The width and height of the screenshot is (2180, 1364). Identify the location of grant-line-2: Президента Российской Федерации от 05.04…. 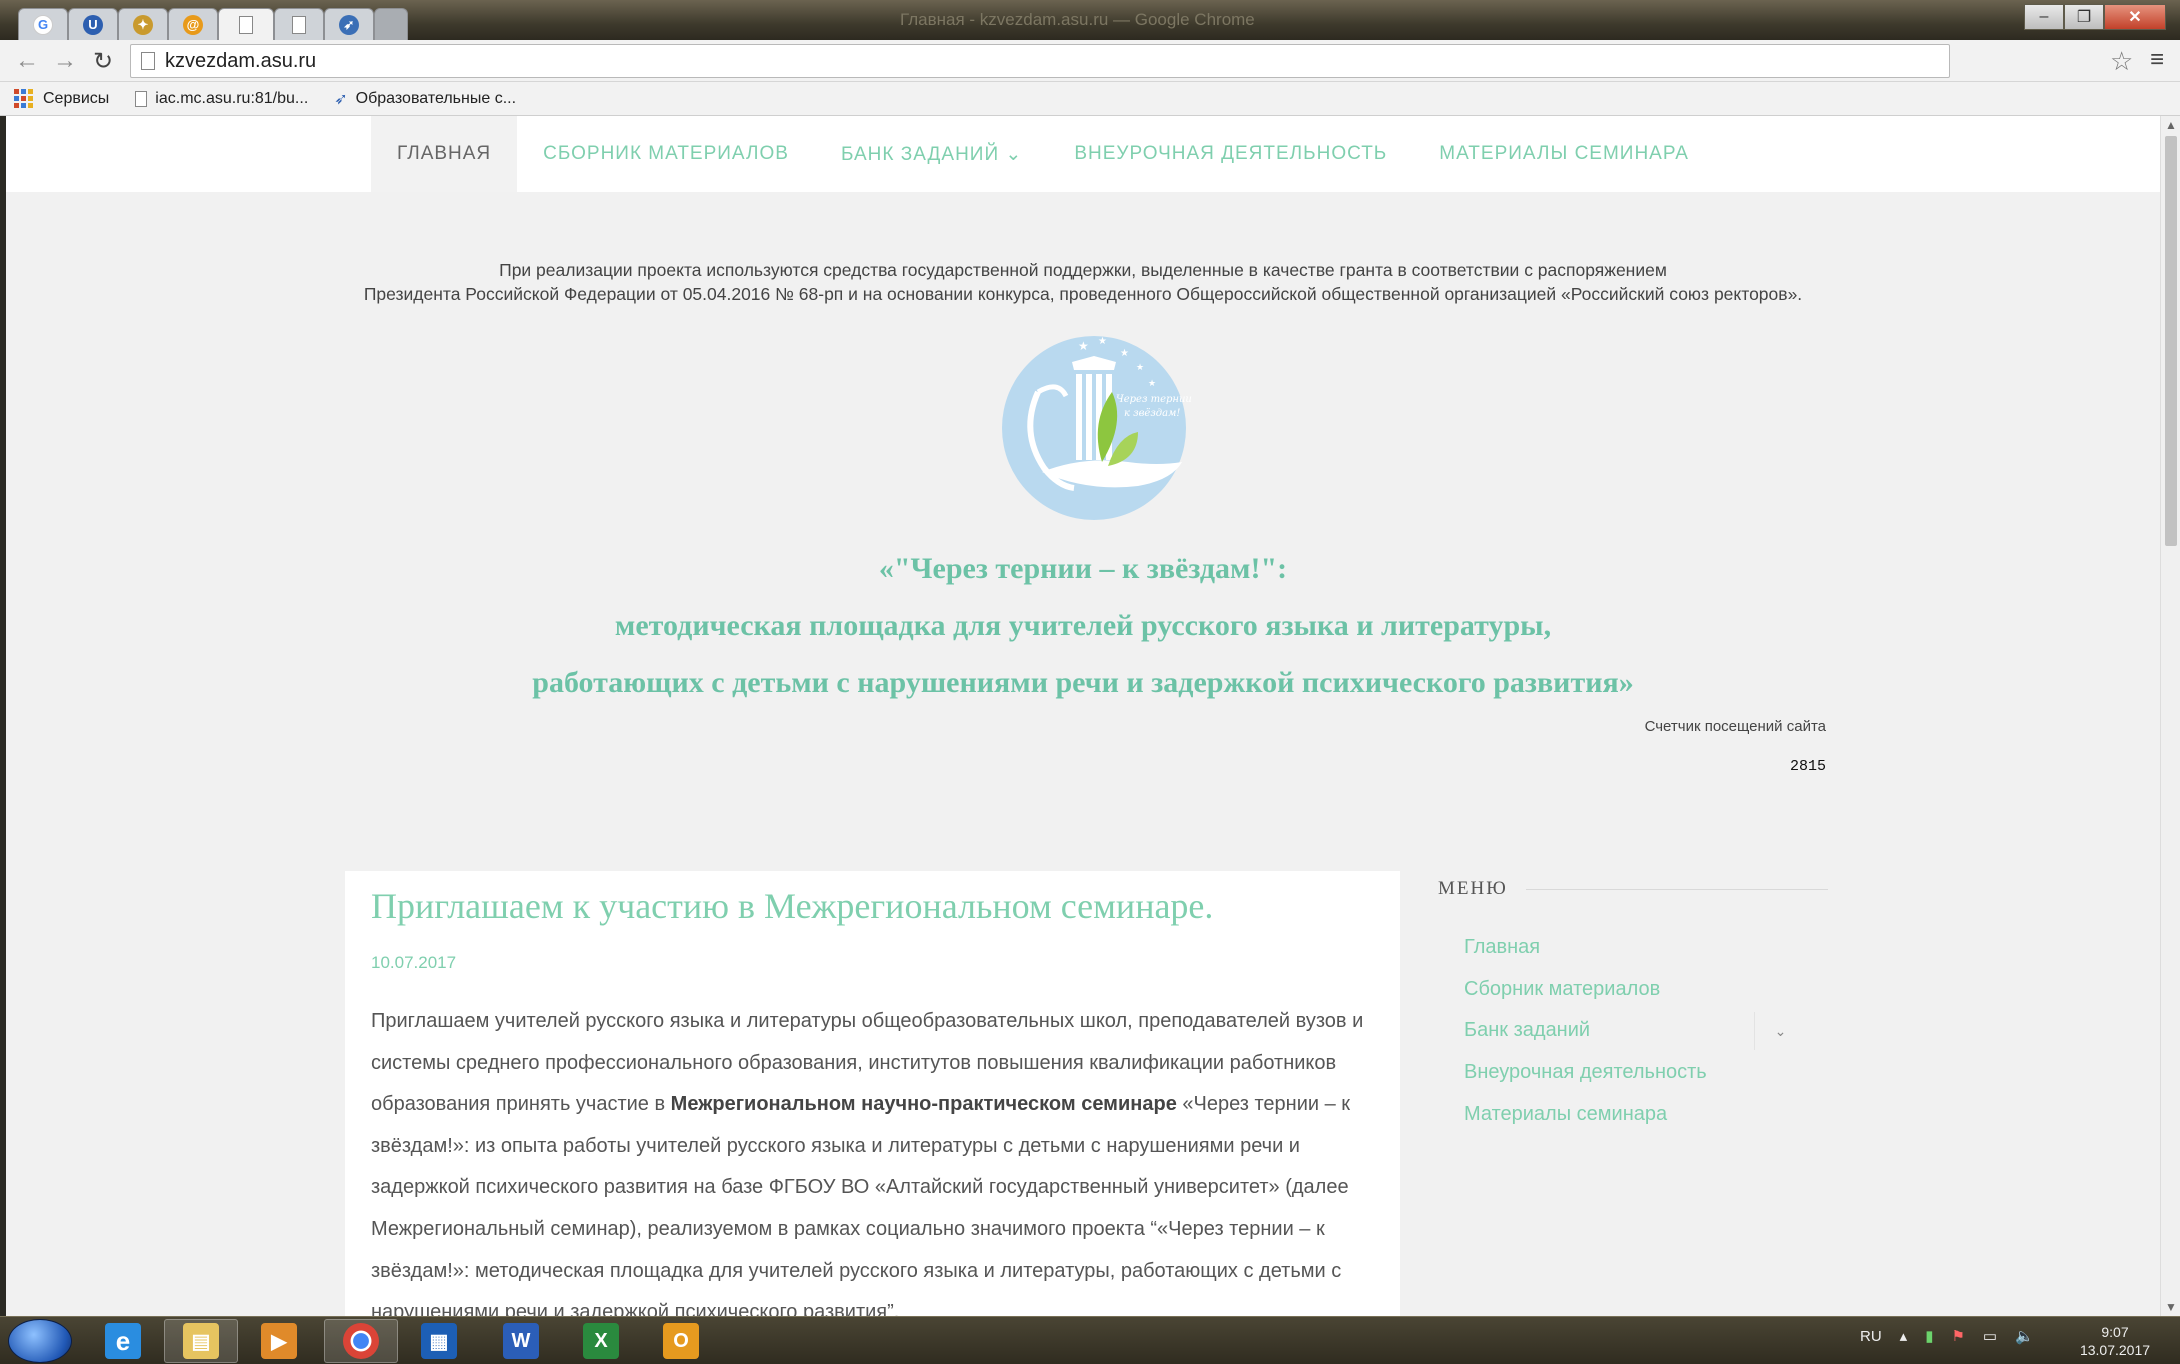
(1083, 294).